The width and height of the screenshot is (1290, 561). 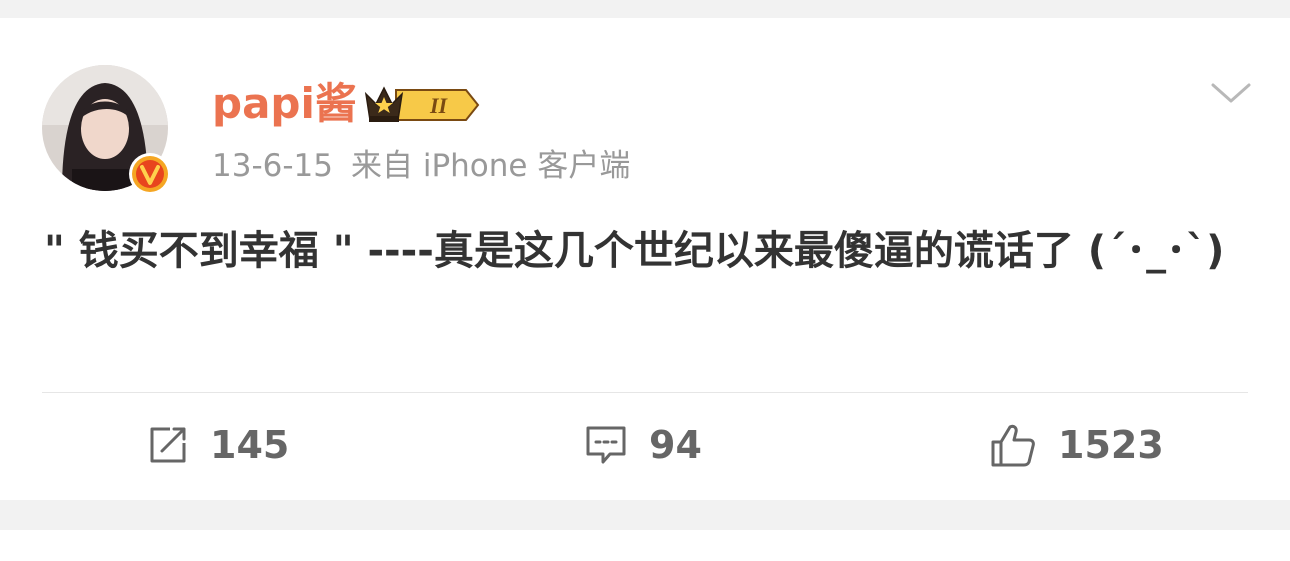 I want to click on repost-button: 145, so click(x=218, y=445).